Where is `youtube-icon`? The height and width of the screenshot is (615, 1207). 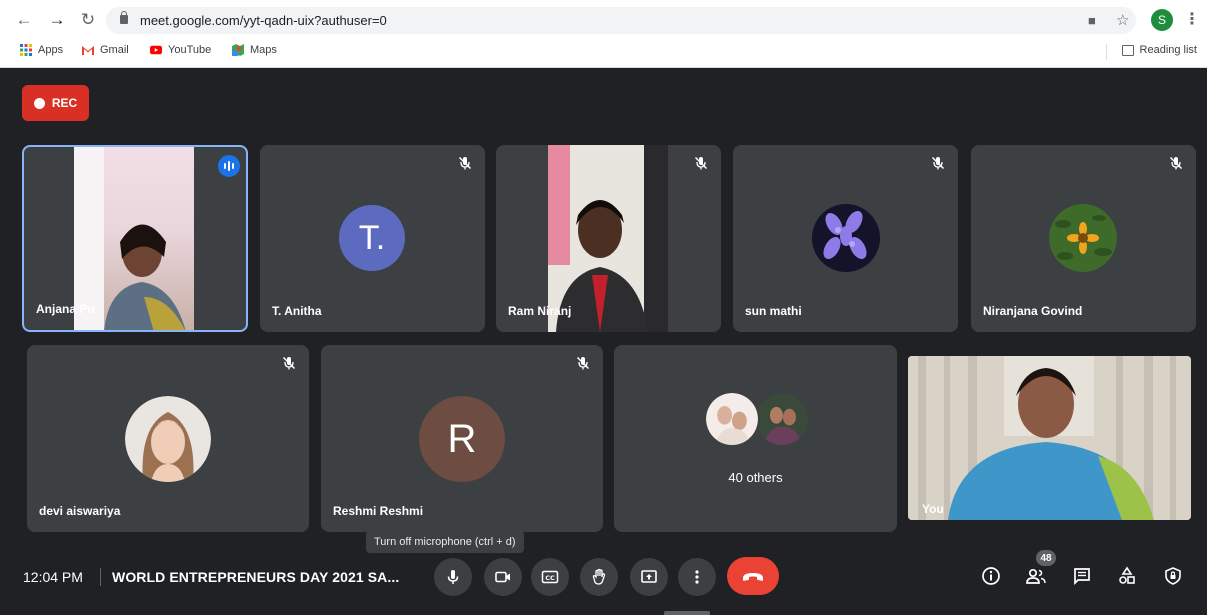
youtube-icon is located at coordinates (156, 50).